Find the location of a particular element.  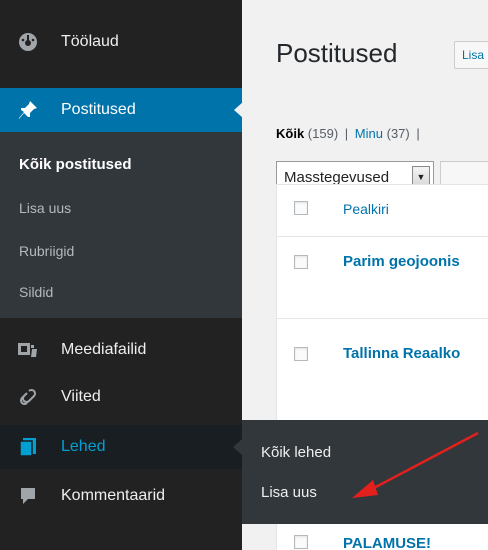

sidebar-item-label: Viited is located at coordinates (81, 396).